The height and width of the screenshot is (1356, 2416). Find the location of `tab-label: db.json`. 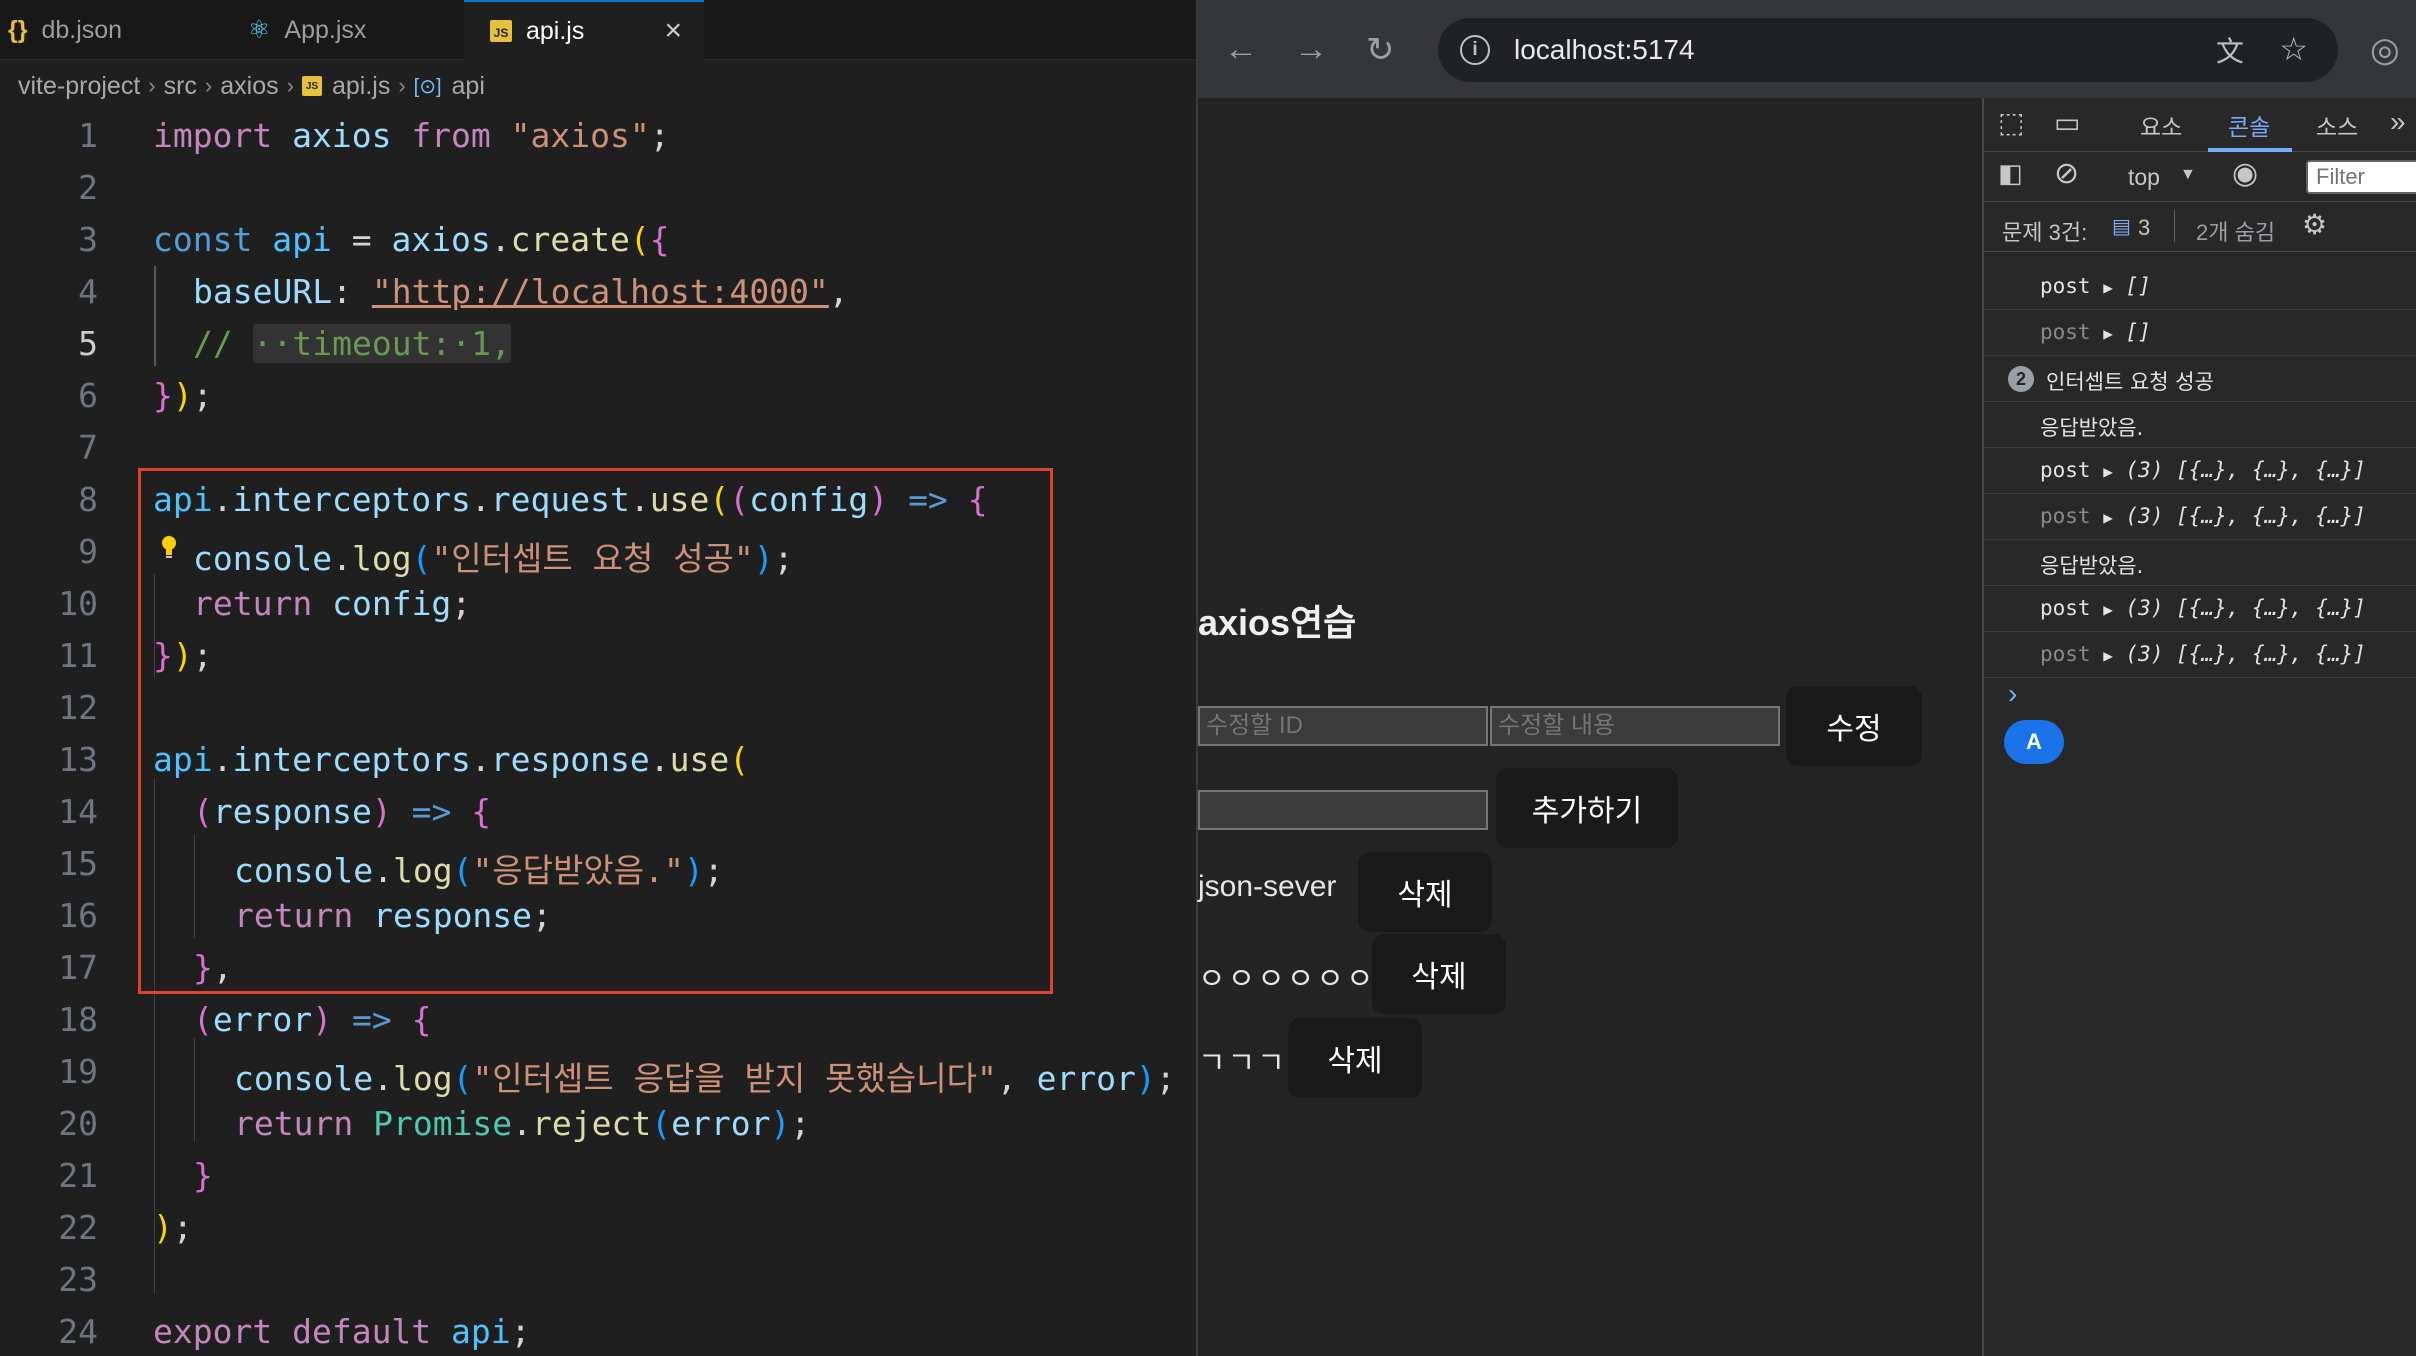

tab-label: db.json is located at coordinates (82, 29).